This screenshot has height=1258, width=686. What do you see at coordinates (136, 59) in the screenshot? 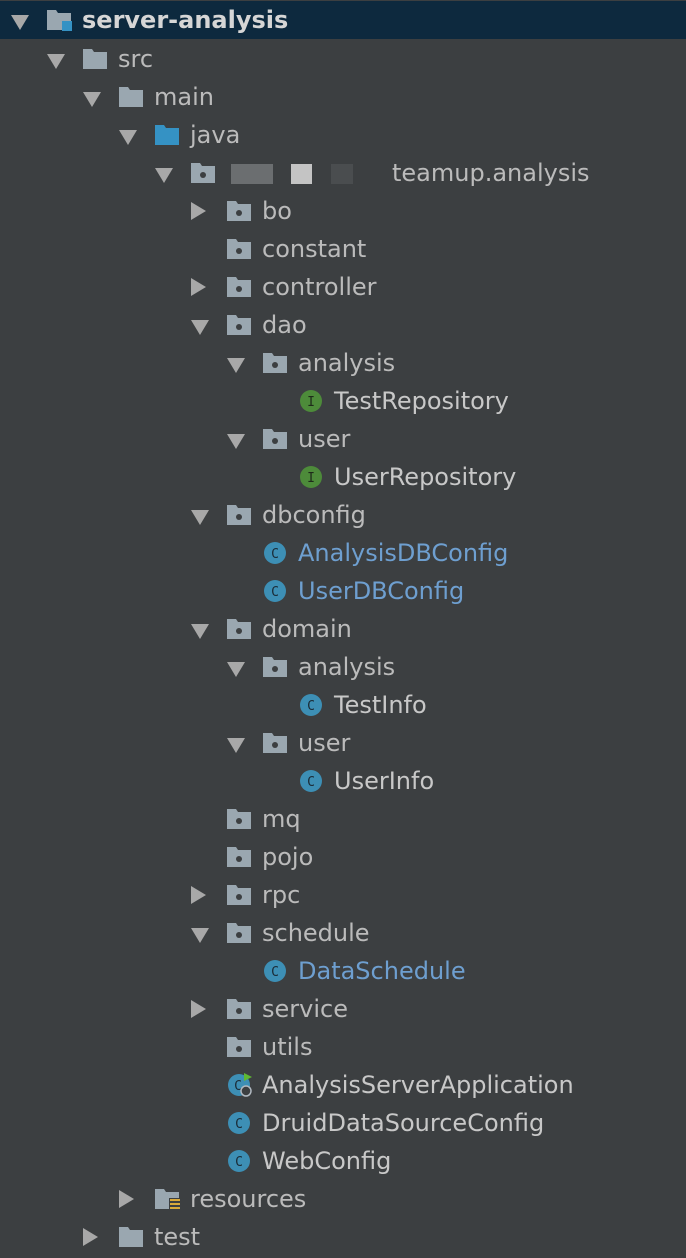
I see `folder-label: src` at bounding box center [136, 59].